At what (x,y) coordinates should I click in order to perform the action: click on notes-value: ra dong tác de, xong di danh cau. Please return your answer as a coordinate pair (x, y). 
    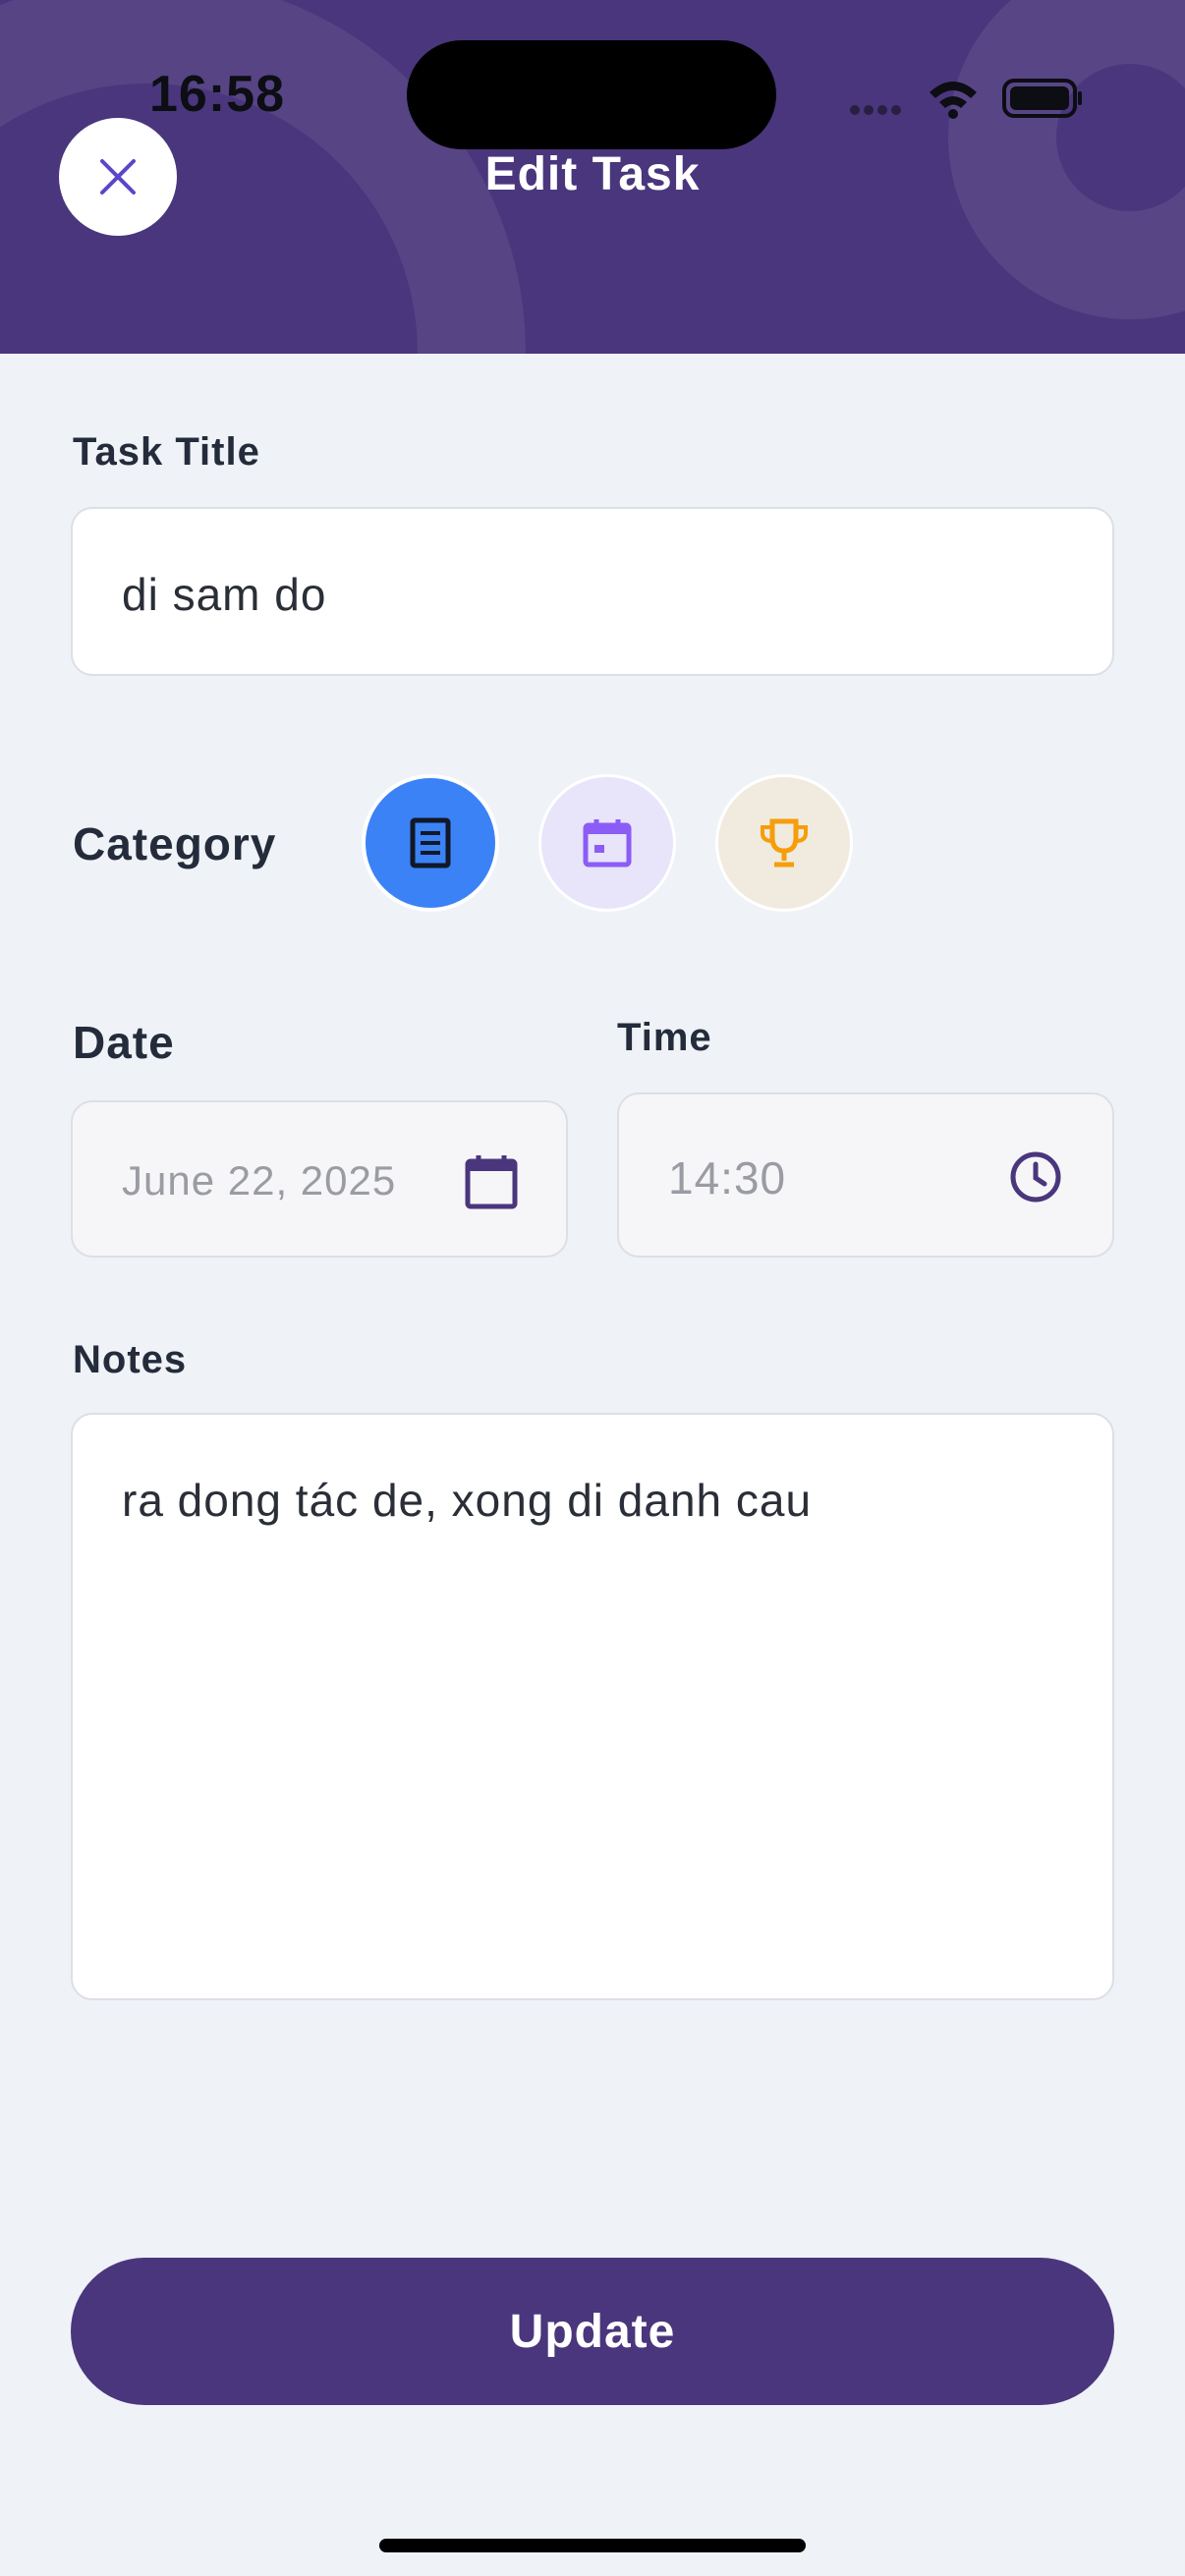
    Looking at the image, I should click on (468, 1500).